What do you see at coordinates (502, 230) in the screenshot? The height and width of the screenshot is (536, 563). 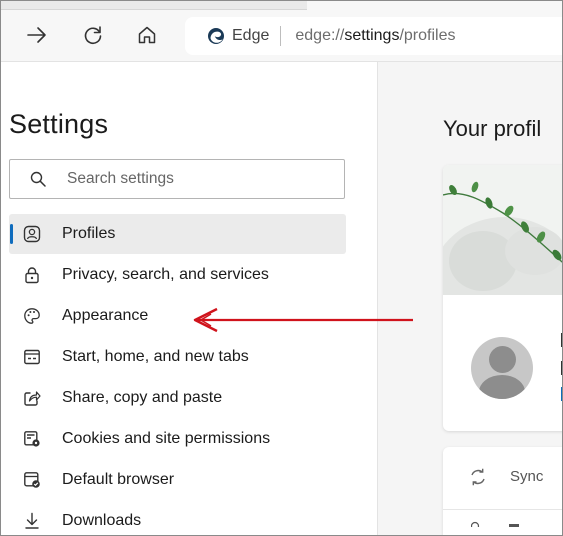 I see `profile-banner-image` at bounding box center [502, 230].